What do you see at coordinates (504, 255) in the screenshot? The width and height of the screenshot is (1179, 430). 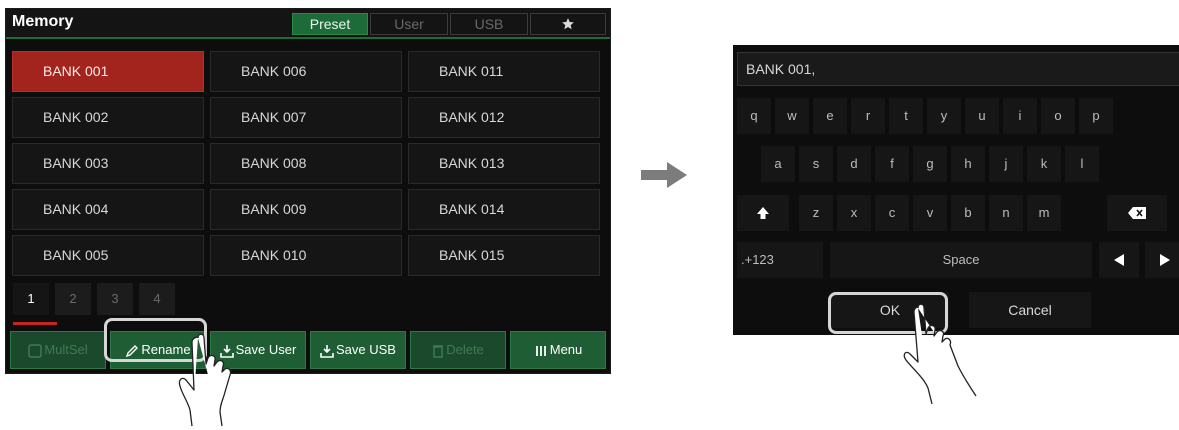 I see `bank-cell-015: BANK 015` at bounding box center [504, 255].